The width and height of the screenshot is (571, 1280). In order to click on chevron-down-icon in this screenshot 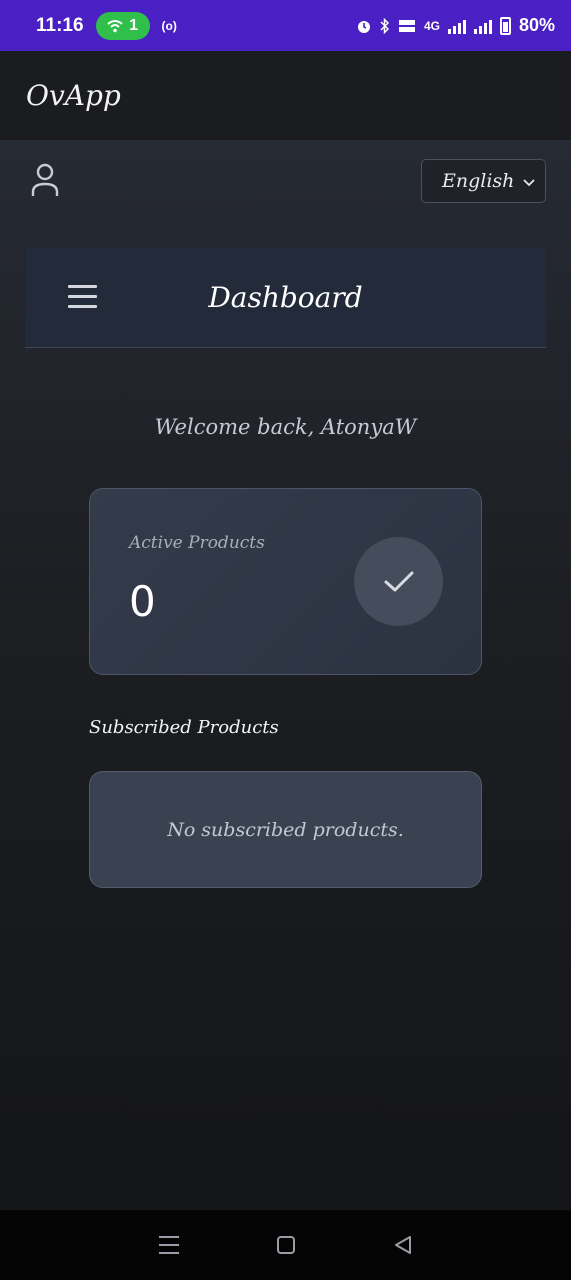, I will do `click(529, 183)`.